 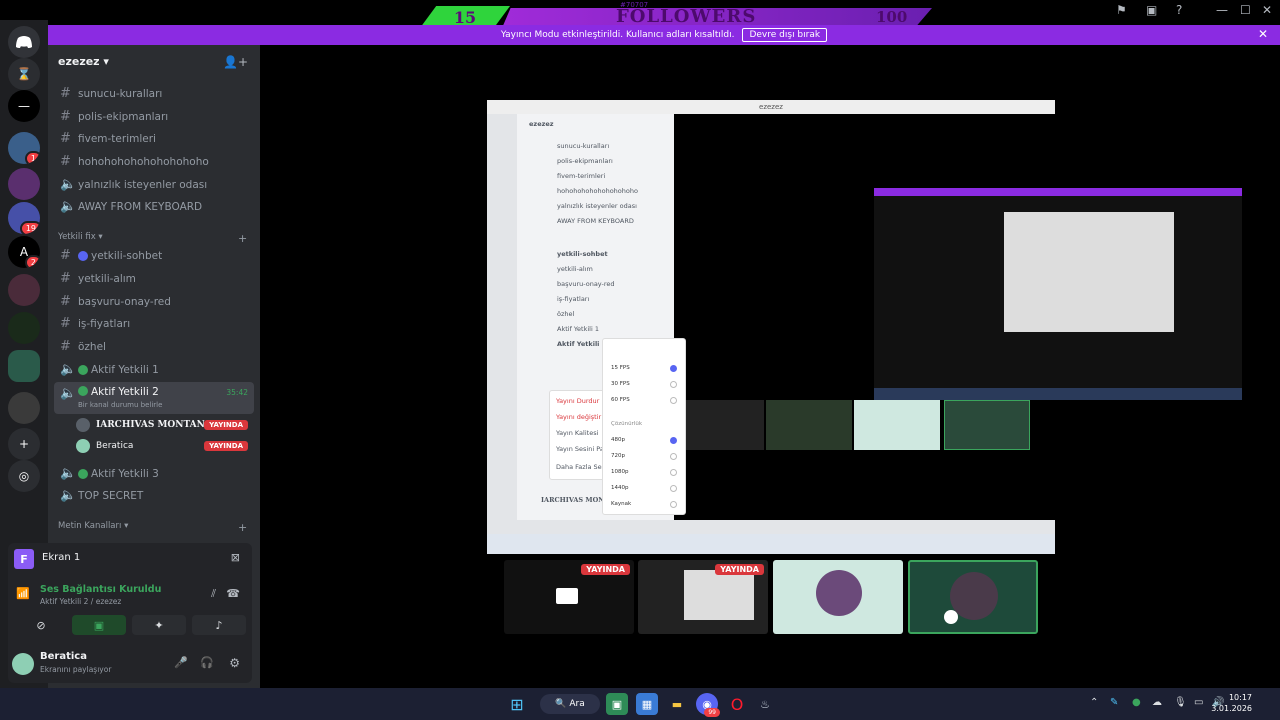 What do you see at coordinates (24, 106) in the screenshot?
I see `server-black: —` at bounding box center [24, 106].